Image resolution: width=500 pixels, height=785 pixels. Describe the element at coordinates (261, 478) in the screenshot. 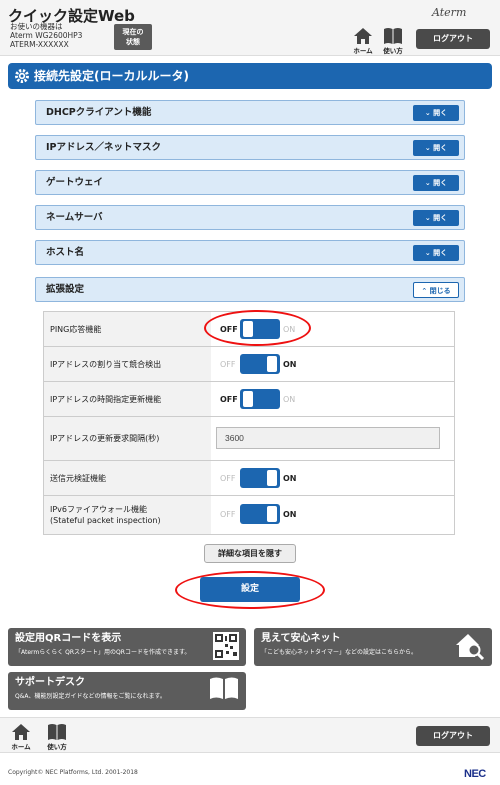

I see `source-verification-toggle: OFF ON` at that location.